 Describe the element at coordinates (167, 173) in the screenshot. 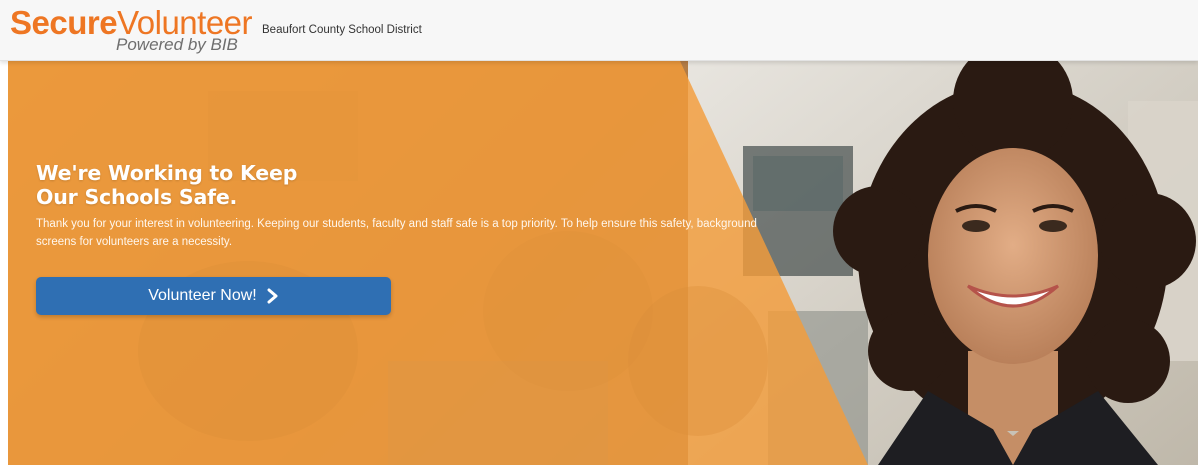

I see `hero-title-line-1: We're Working to Keep` at that location.